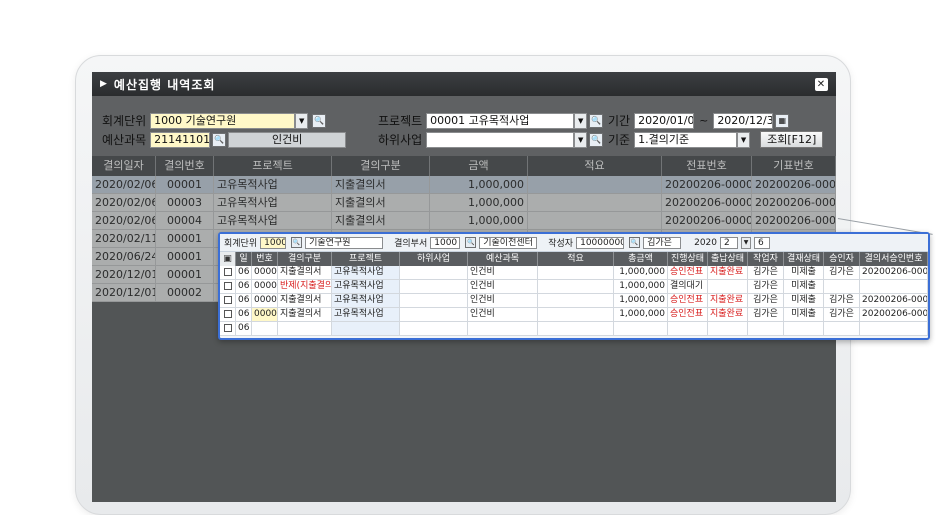  What do you see at coordinates (500, 120) in the screenshot?
I see `project-select: 00001 고유목적사업` at bounding box center [500, 120].